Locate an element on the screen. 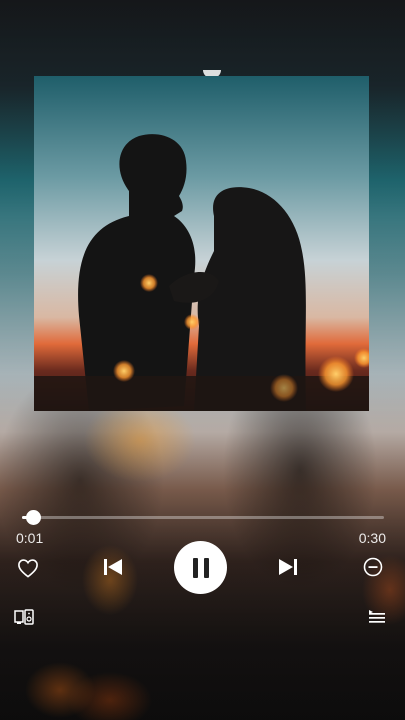 This screenshot has height=720, width=405. seek-bar-thumb is located at coordinates (33, 517).